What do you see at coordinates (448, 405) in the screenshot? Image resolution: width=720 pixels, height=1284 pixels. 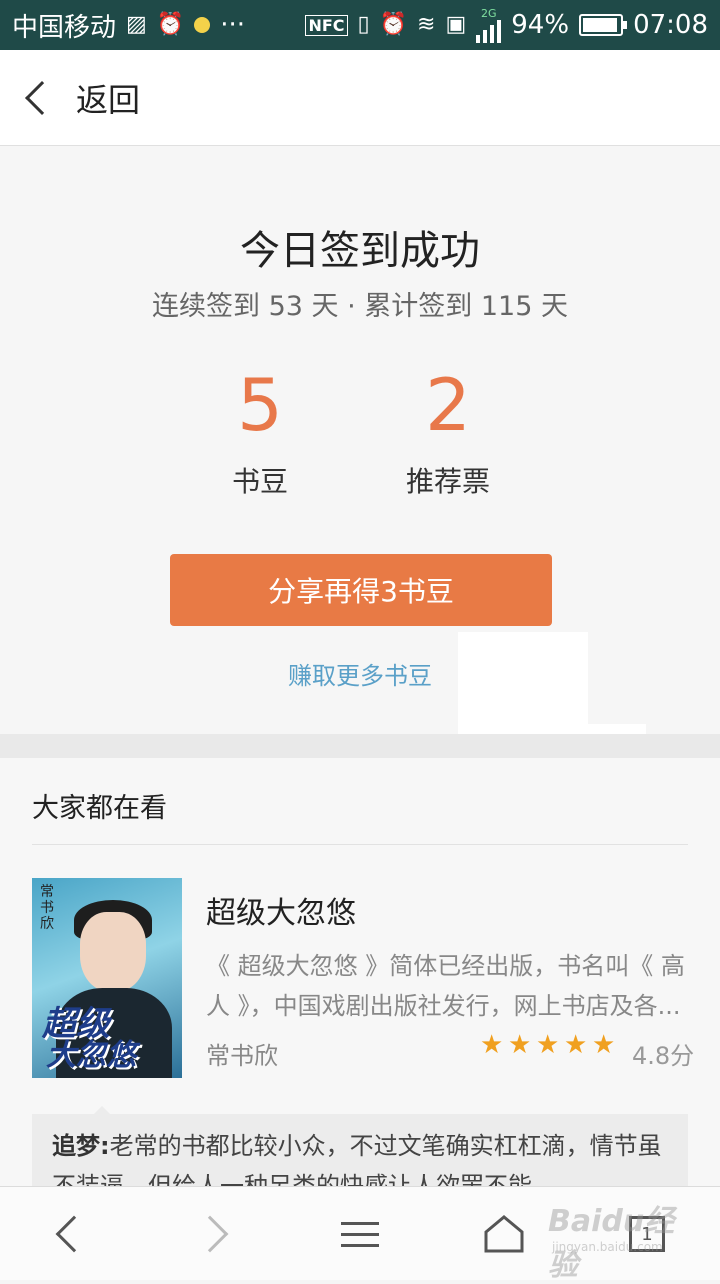 I see `reward-value: 2` at bounding box center [448, 405].